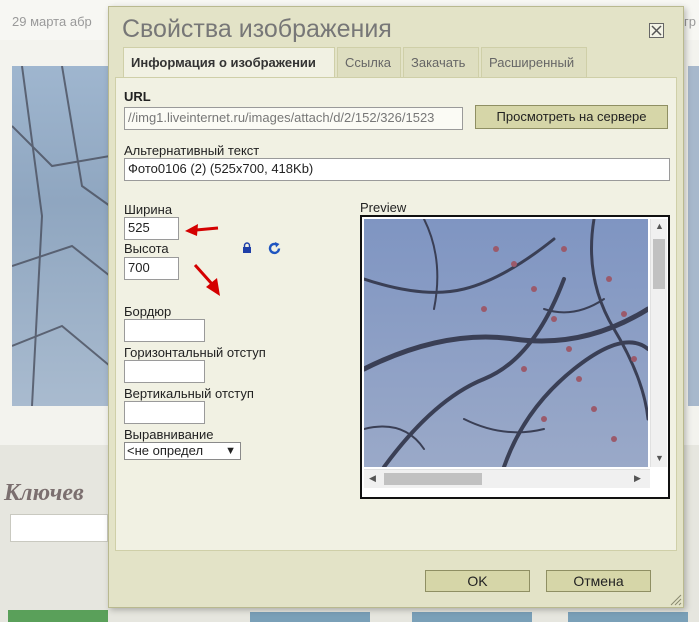  I want to click on vertical-scroll-thumb, so click(659, 264).